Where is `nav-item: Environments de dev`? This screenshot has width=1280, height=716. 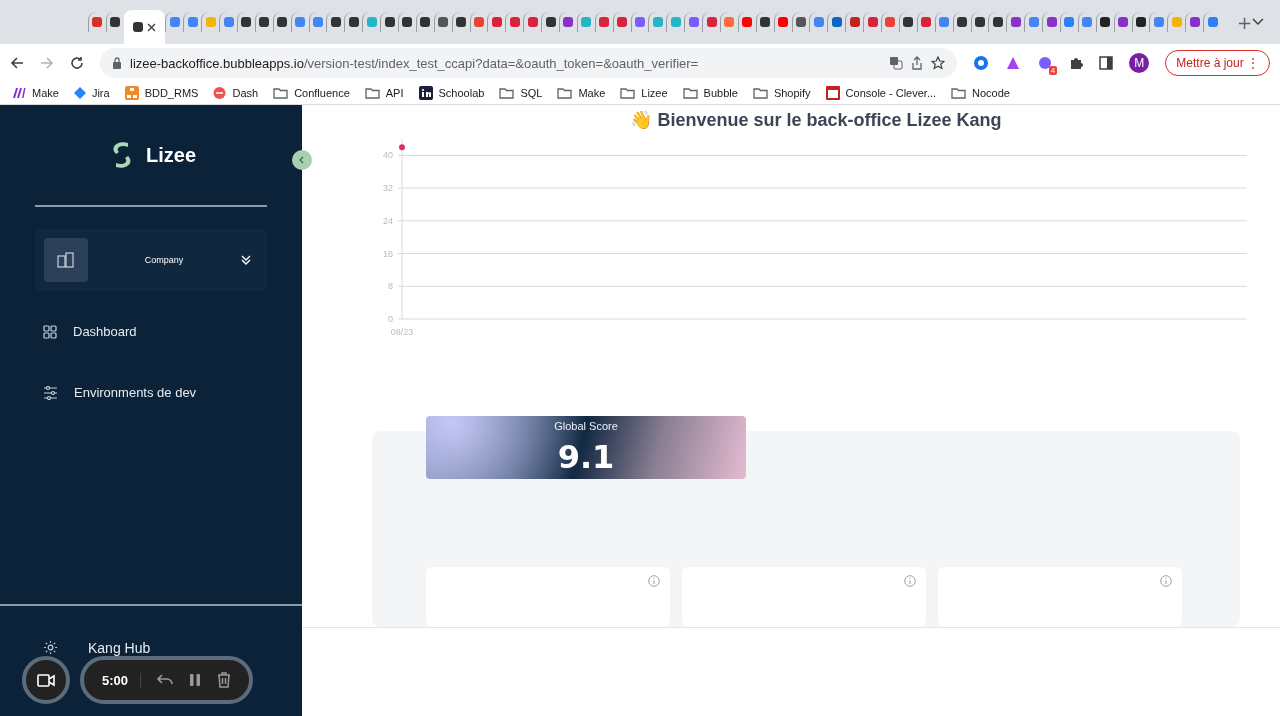 nav-item: Environments de dev is located at coordinates (151, 392).